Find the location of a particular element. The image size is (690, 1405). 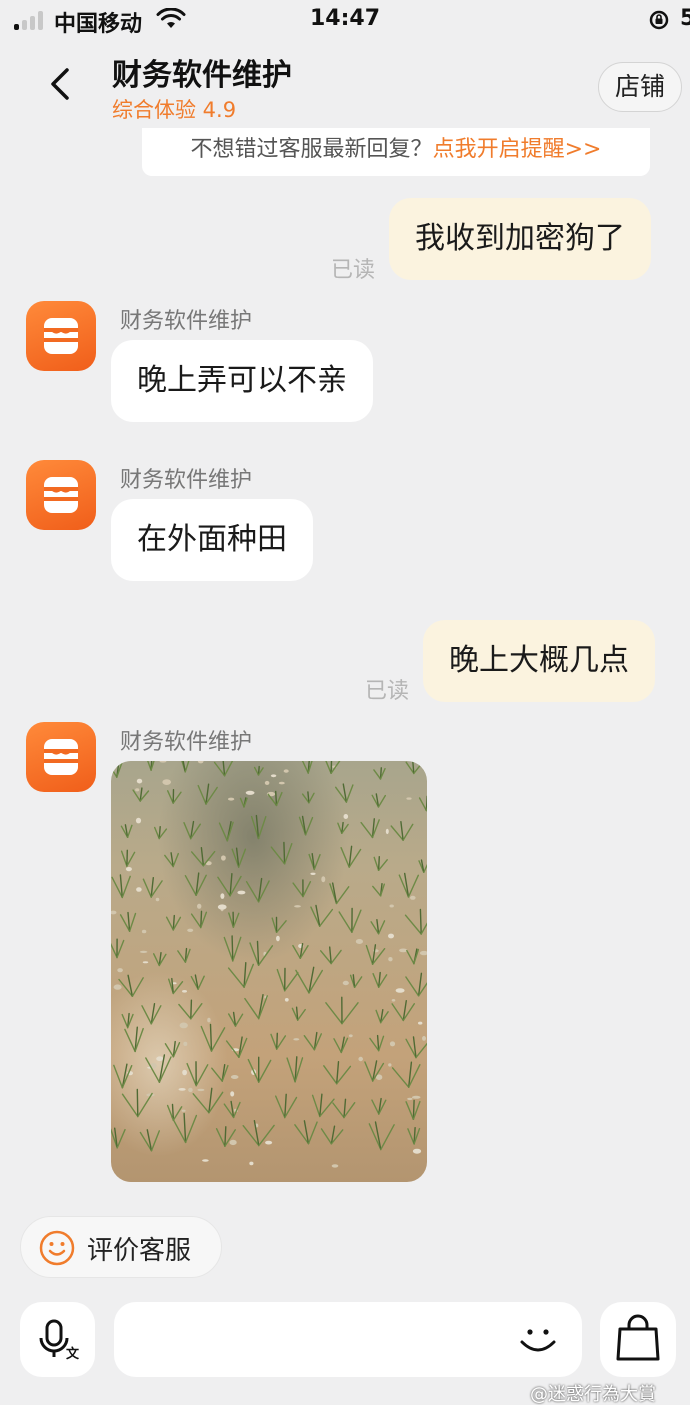

voice-to-text-icon: 文 is located at coordinates (59, 1340).